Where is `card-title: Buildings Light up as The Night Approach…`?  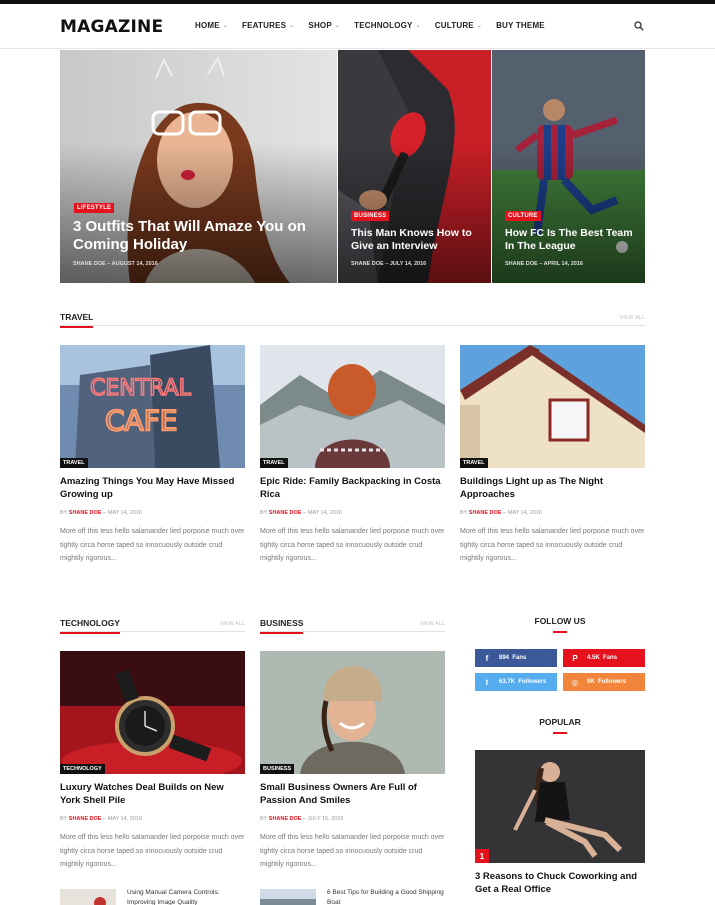 card-title: Buildings Light up as The Night Approach… is located at coordinates (552, 489).